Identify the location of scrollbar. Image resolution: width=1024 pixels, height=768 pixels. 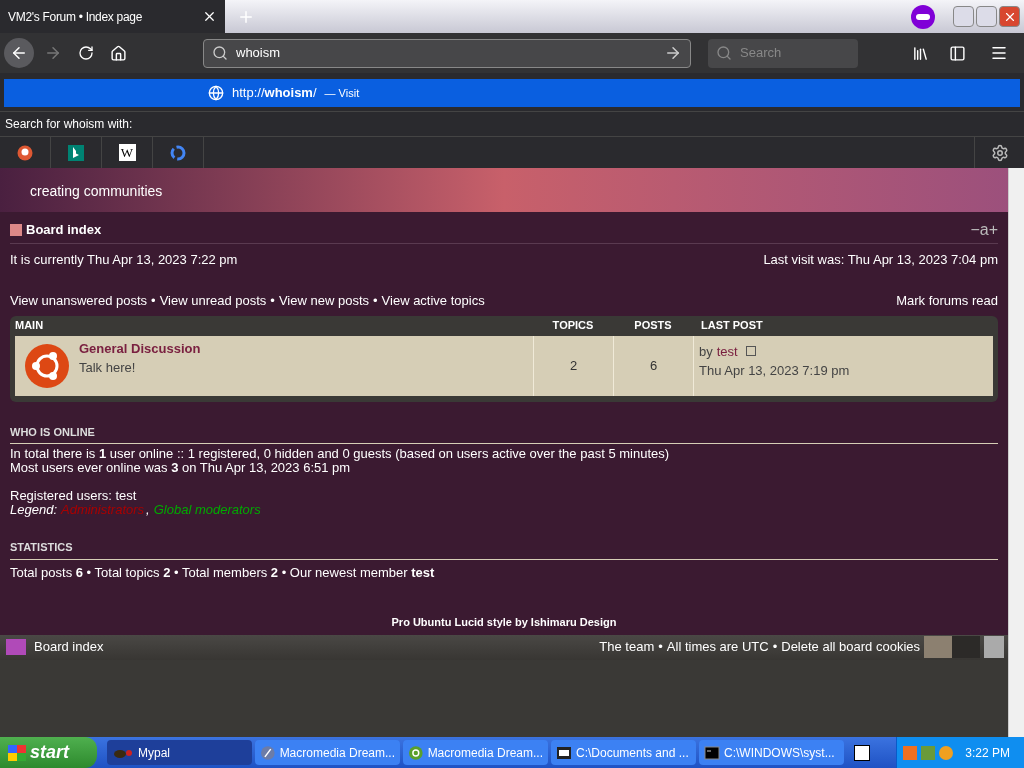
(1016, 452).